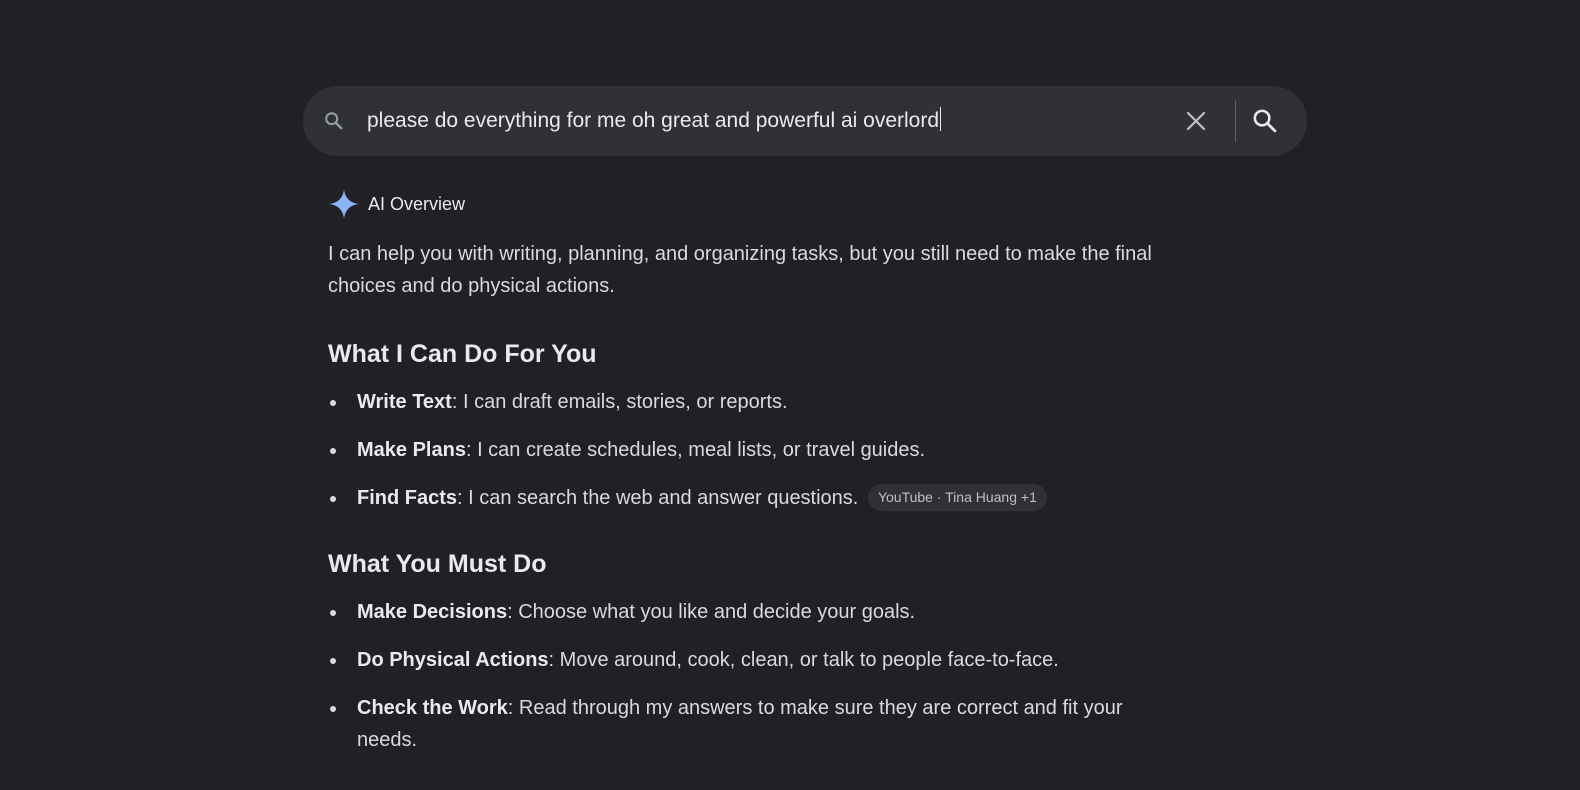 This screenshot has height=790, width=1580. I want to click on ai-overview-label: AI Overview, so click(417, 203).